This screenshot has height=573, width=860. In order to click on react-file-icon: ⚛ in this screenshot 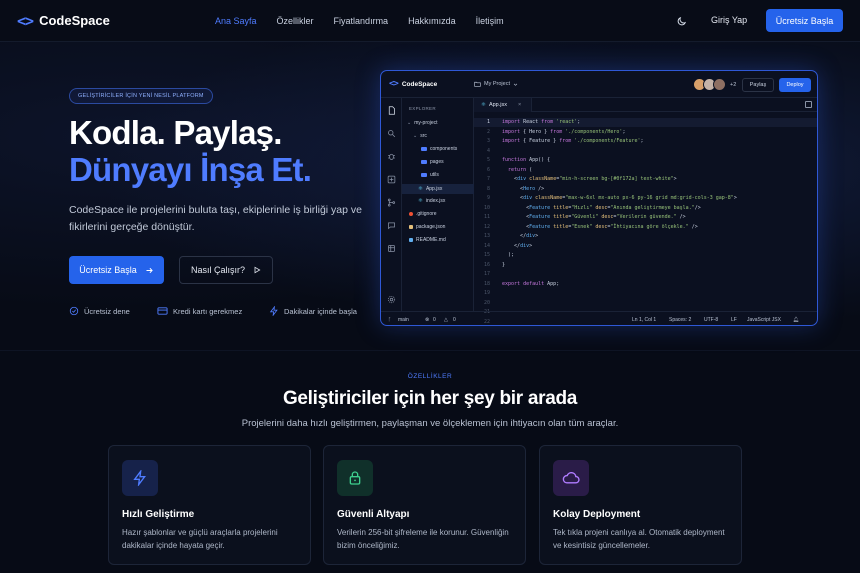, I will do `click(420, 201)`.